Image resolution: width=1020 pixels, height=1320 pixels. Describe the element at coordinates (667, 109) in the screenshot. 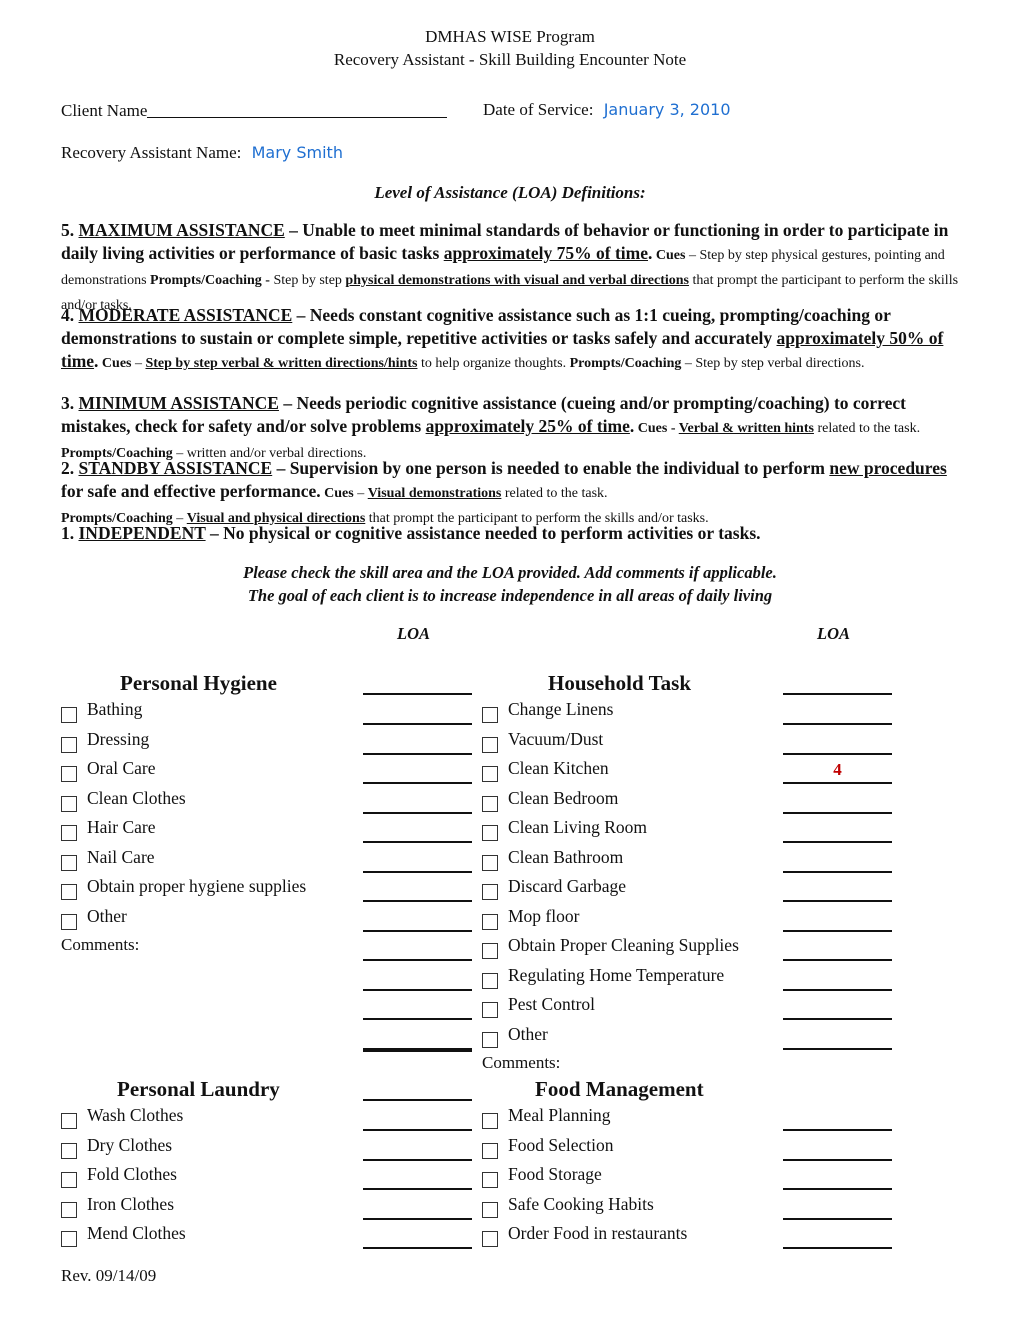

I see `date-field: January 3, 2010` at that location.